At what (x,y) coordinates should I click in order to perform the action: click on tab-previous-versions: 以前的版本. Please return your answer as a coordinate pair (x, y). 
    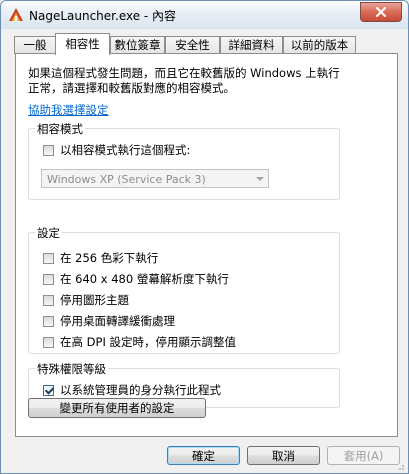
    Looking at the image, I should click on (319, 45).